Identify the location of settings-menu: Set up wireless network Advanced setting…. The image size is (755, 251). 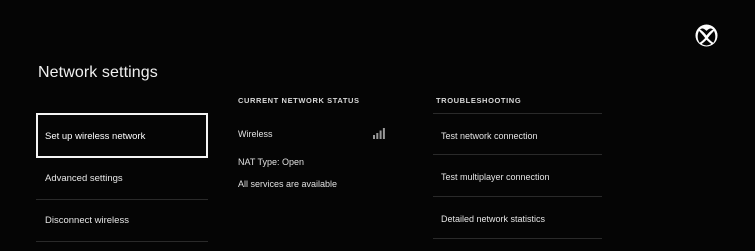
(122, 177).